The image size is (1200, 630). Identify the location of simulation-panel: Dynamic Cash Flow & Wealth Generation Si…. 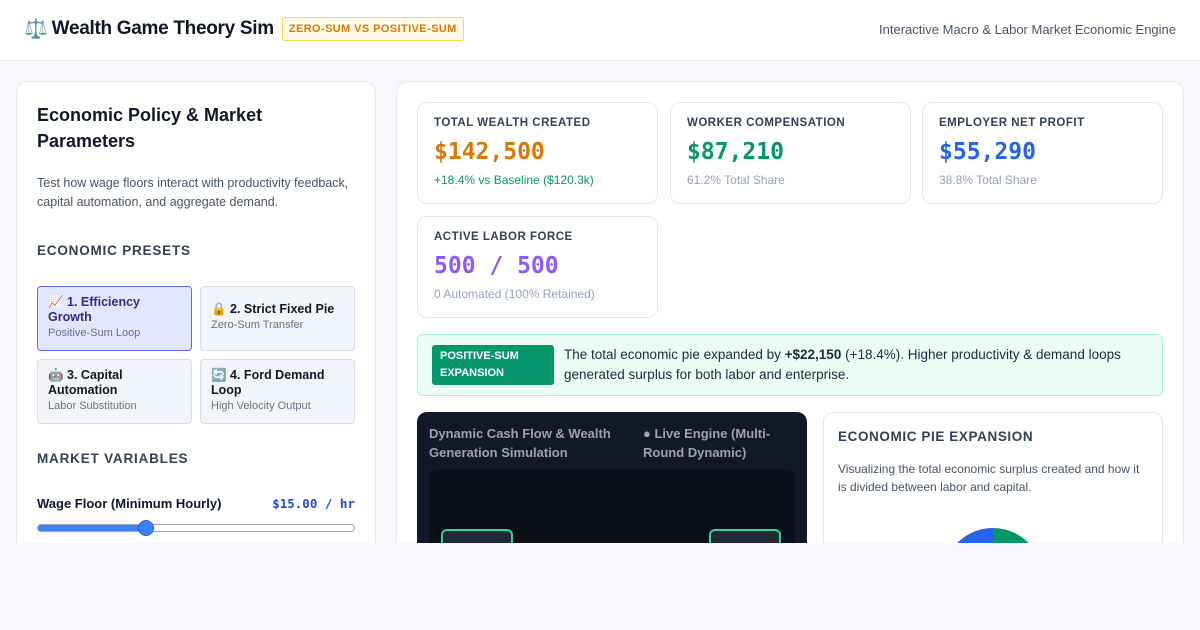
(612, 477).